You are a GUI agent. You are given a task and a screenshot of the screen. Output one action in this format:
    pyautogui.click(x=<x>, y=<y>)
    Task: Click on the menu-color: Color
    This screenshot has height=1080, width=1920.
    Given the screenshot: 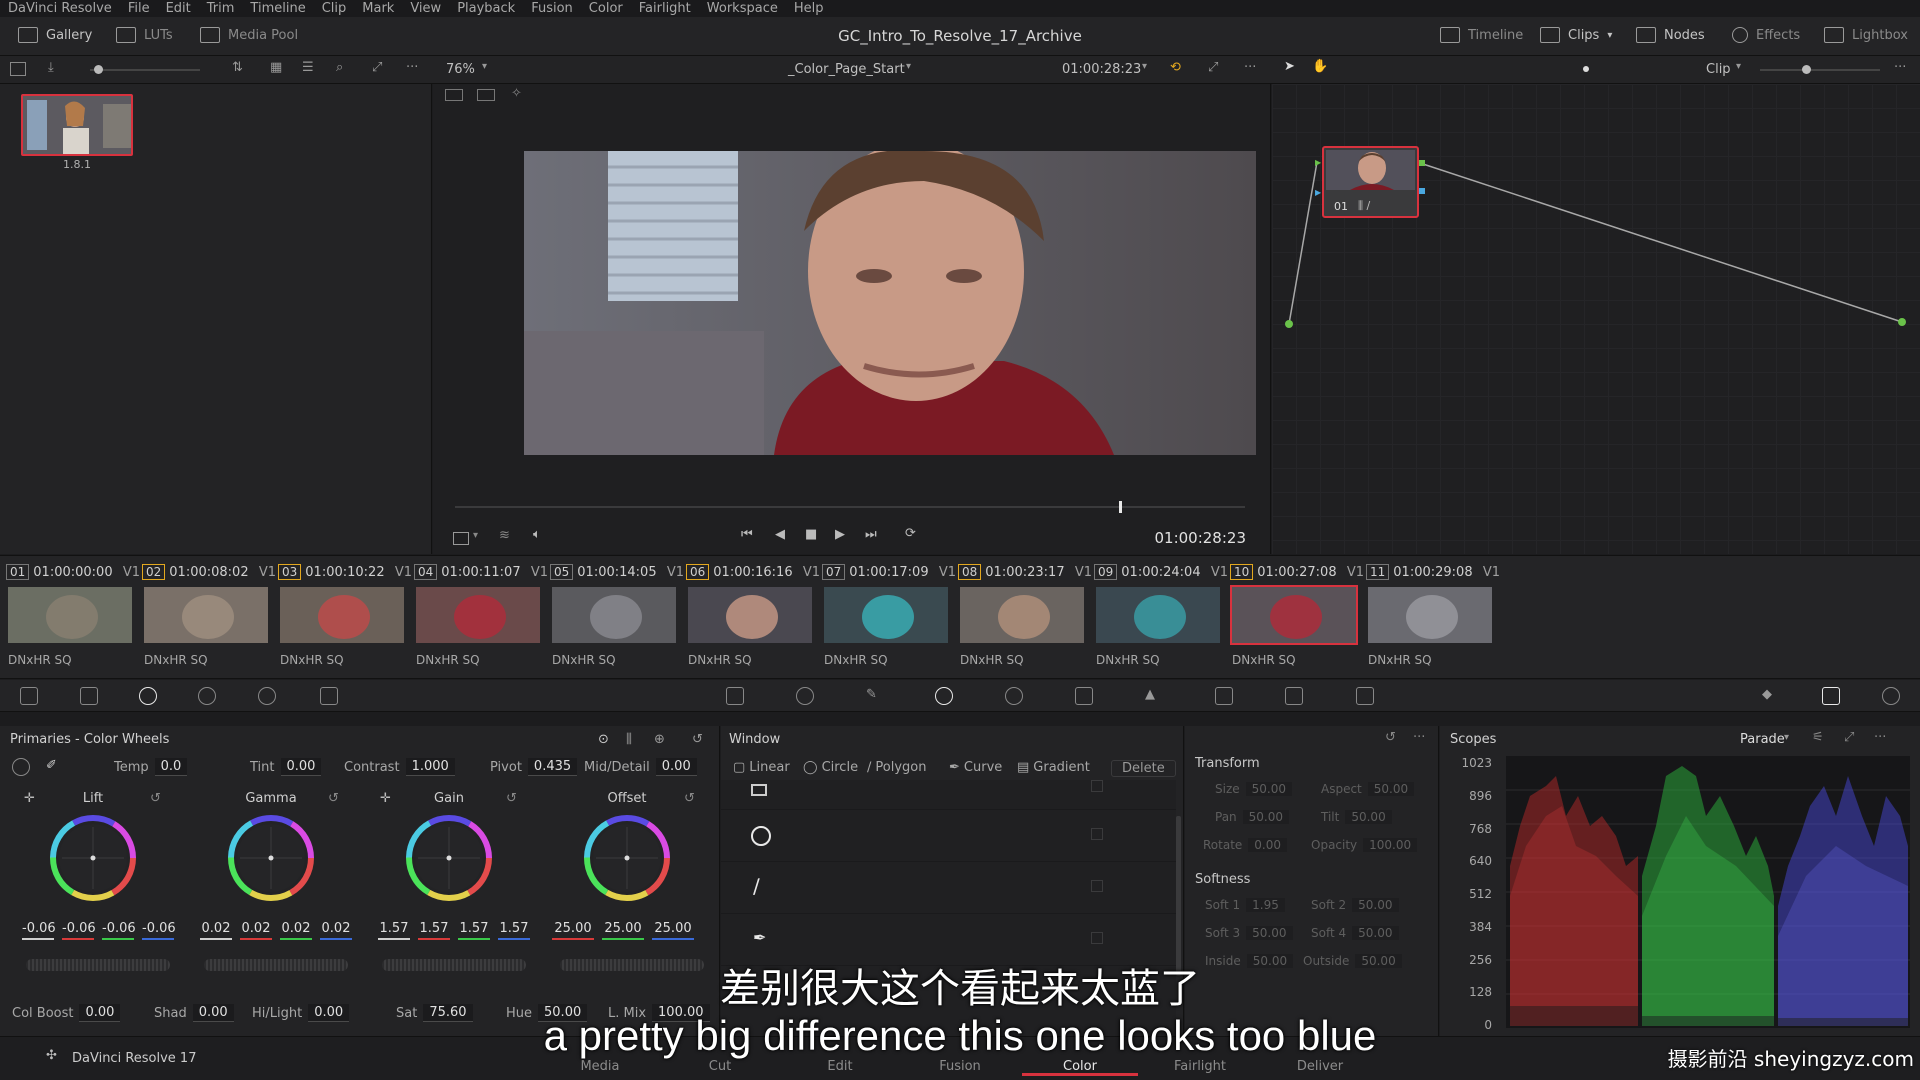 What is the action you would take?
    pyautogui.click(x=606, y=8)
    